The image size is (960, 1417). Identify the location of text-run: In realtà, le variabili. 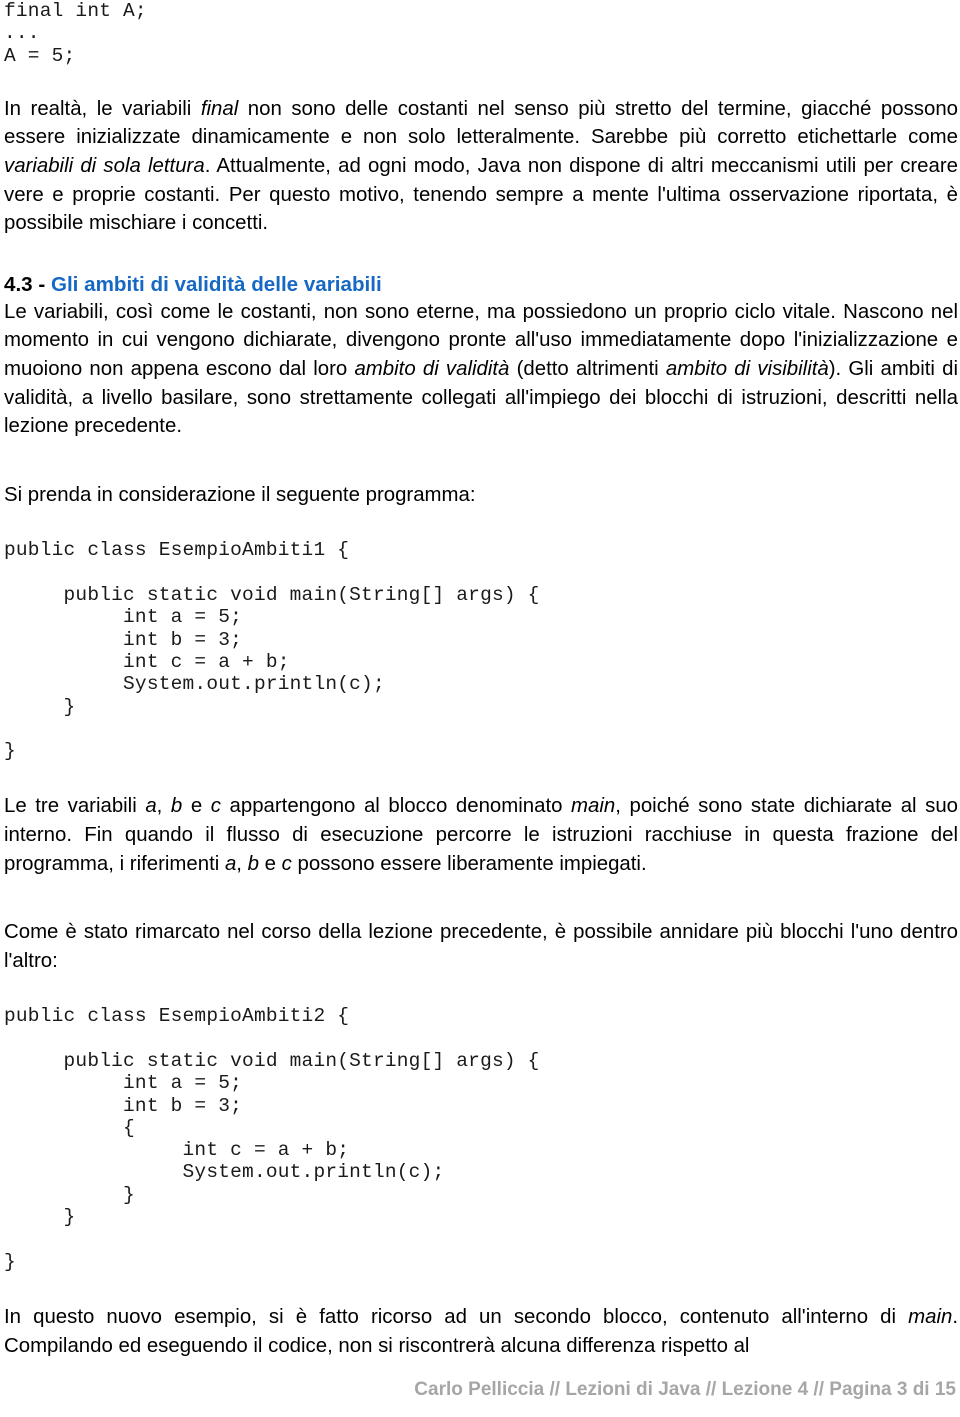
(102, 108).